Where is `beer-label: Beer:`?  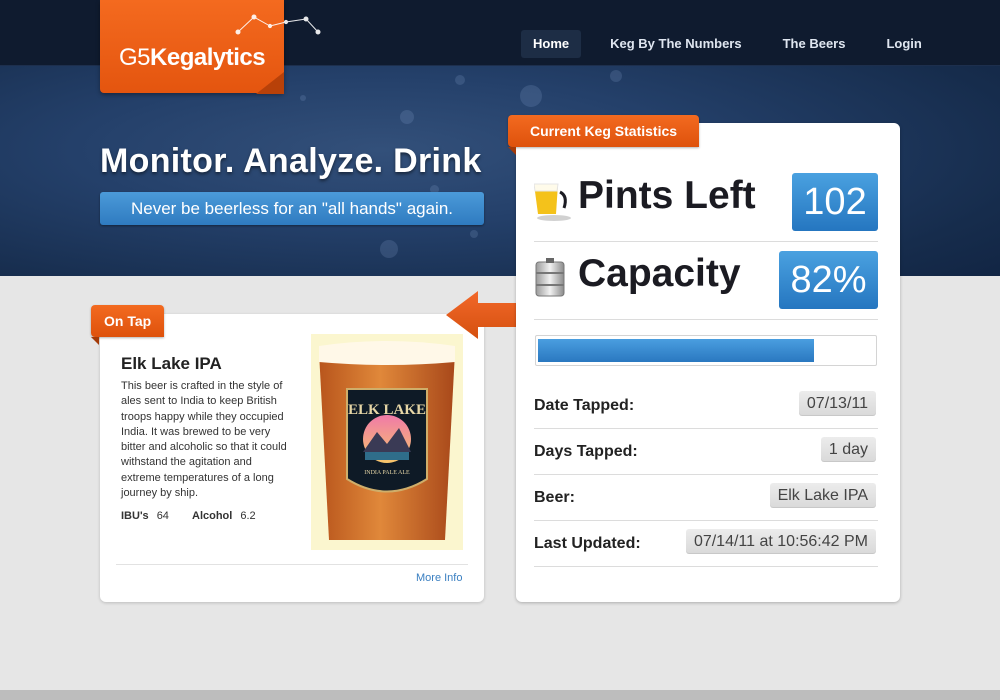
beer-label: Beer: is located at coordinates (554, 497).